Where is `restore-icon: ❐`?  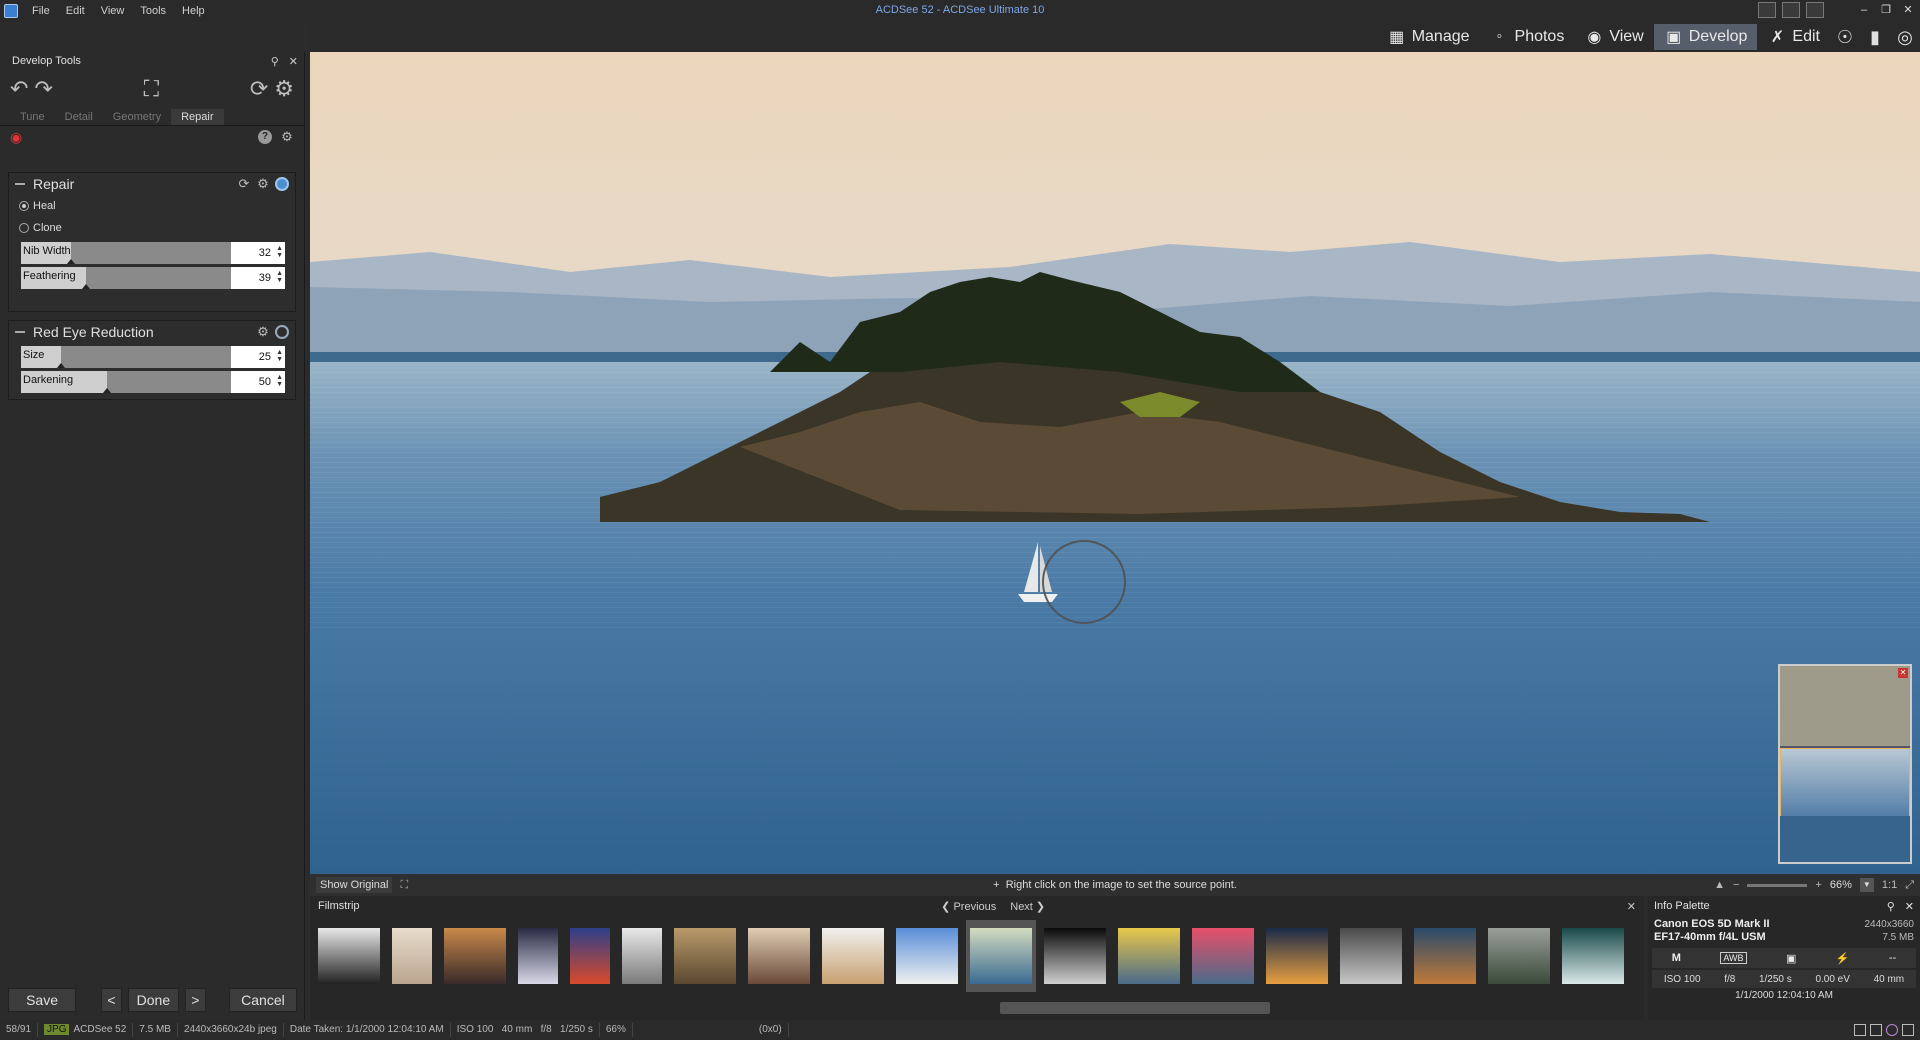 restore-icon: ❐ is located at coordinates (1886, 10).